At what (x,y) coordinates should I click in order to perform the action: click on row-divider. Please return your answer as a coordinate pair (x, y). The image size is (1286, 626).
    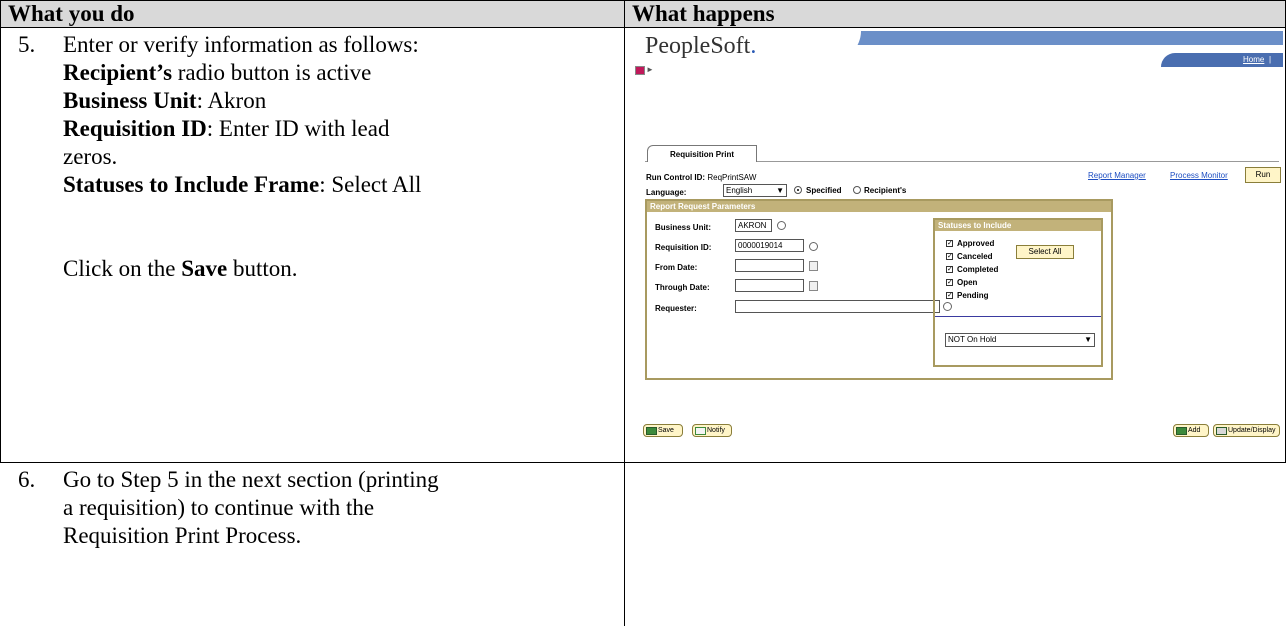
    Looking at the image, I should click on (643, 462).